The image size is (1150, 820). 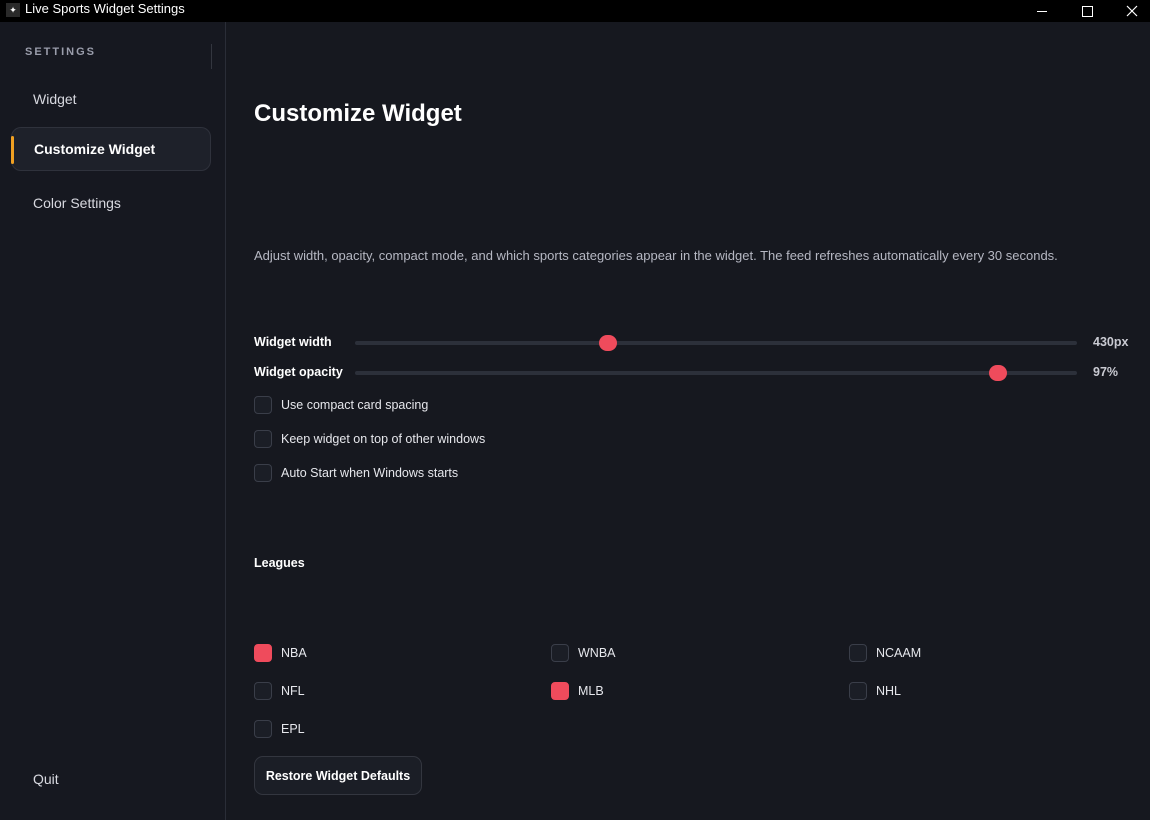 I want to click on close-icon, so click(x=1132, y=11).